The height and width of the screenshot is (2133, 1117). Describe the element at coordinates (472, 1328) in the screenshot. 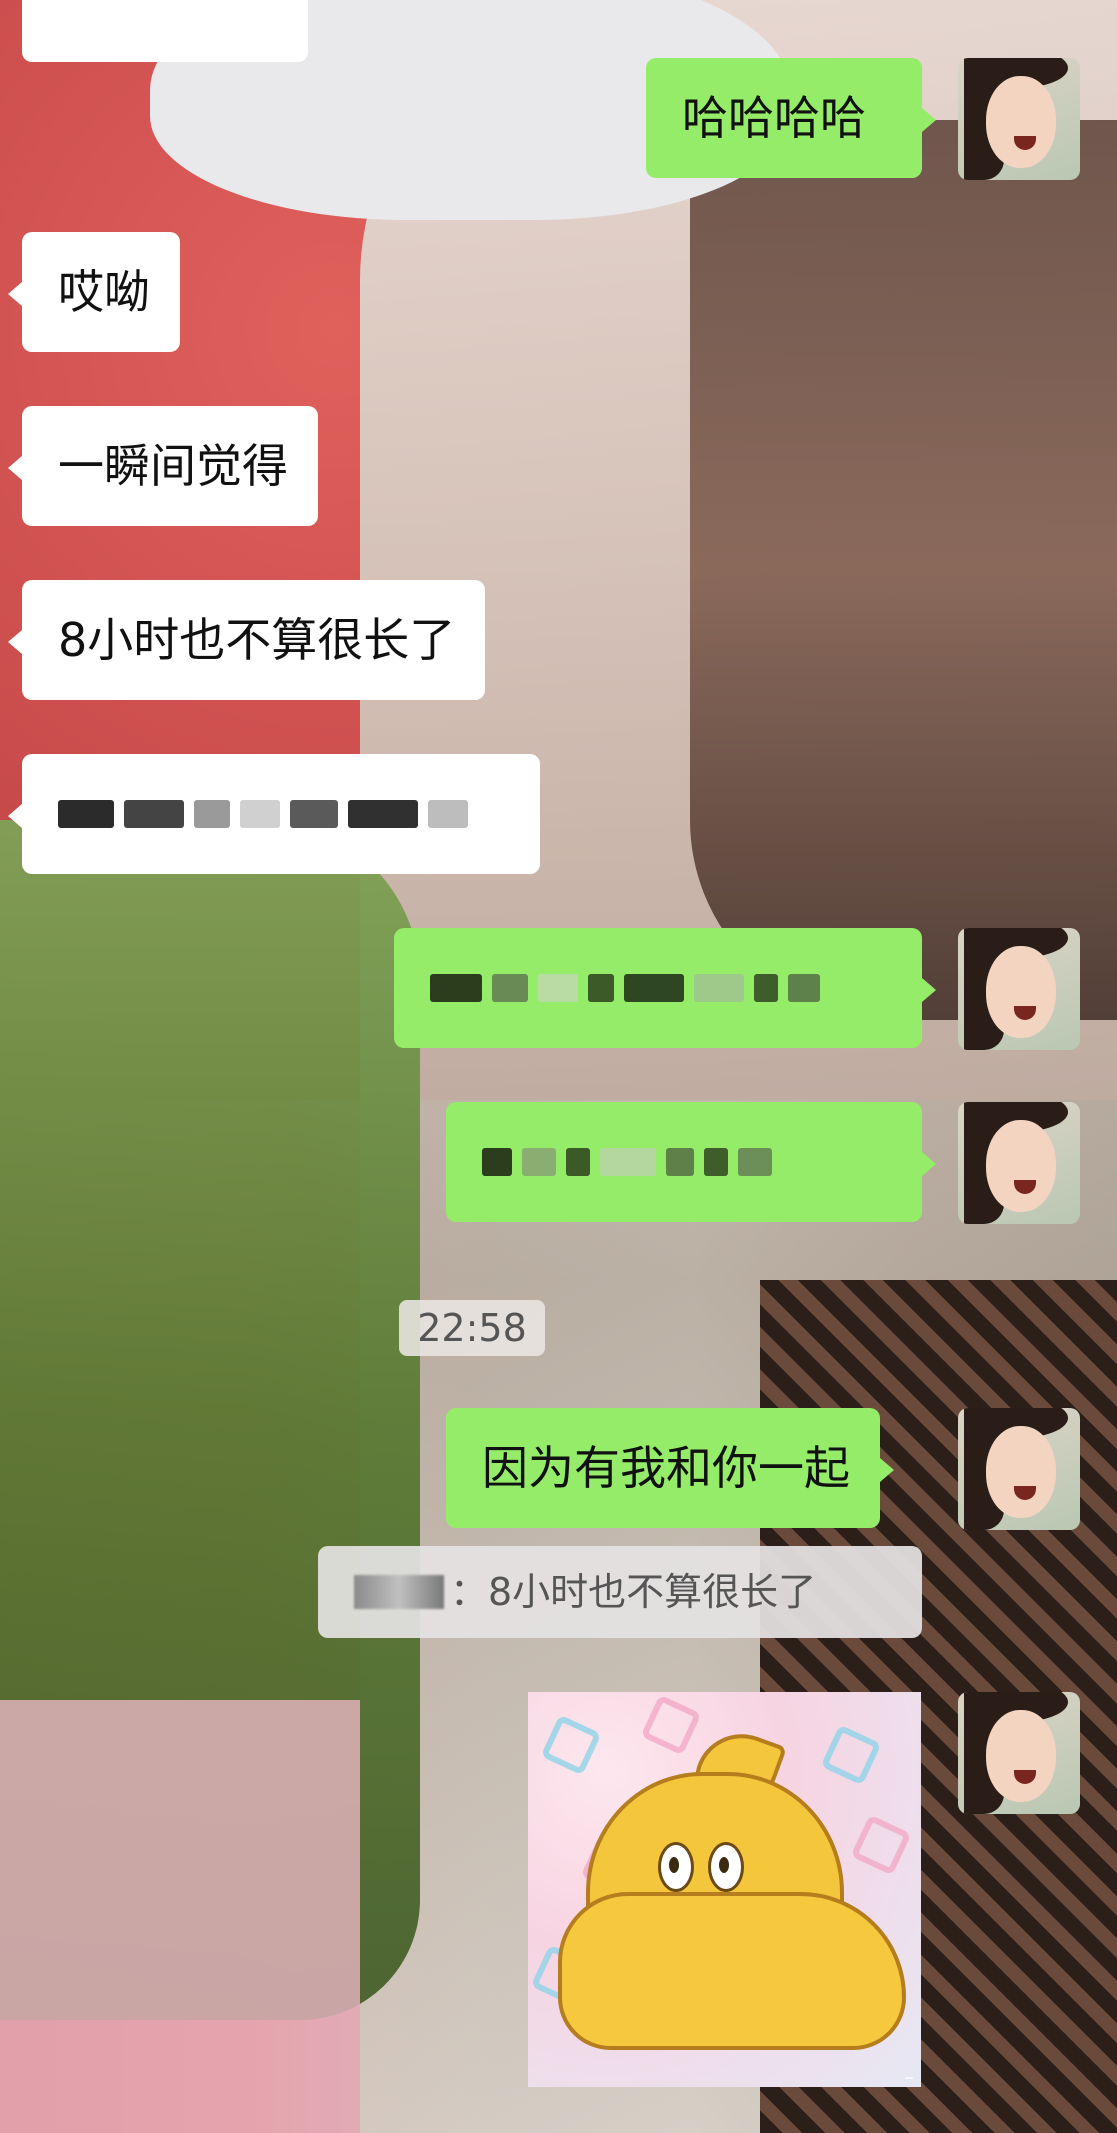

I see `timestamp: 22:58` at that location.